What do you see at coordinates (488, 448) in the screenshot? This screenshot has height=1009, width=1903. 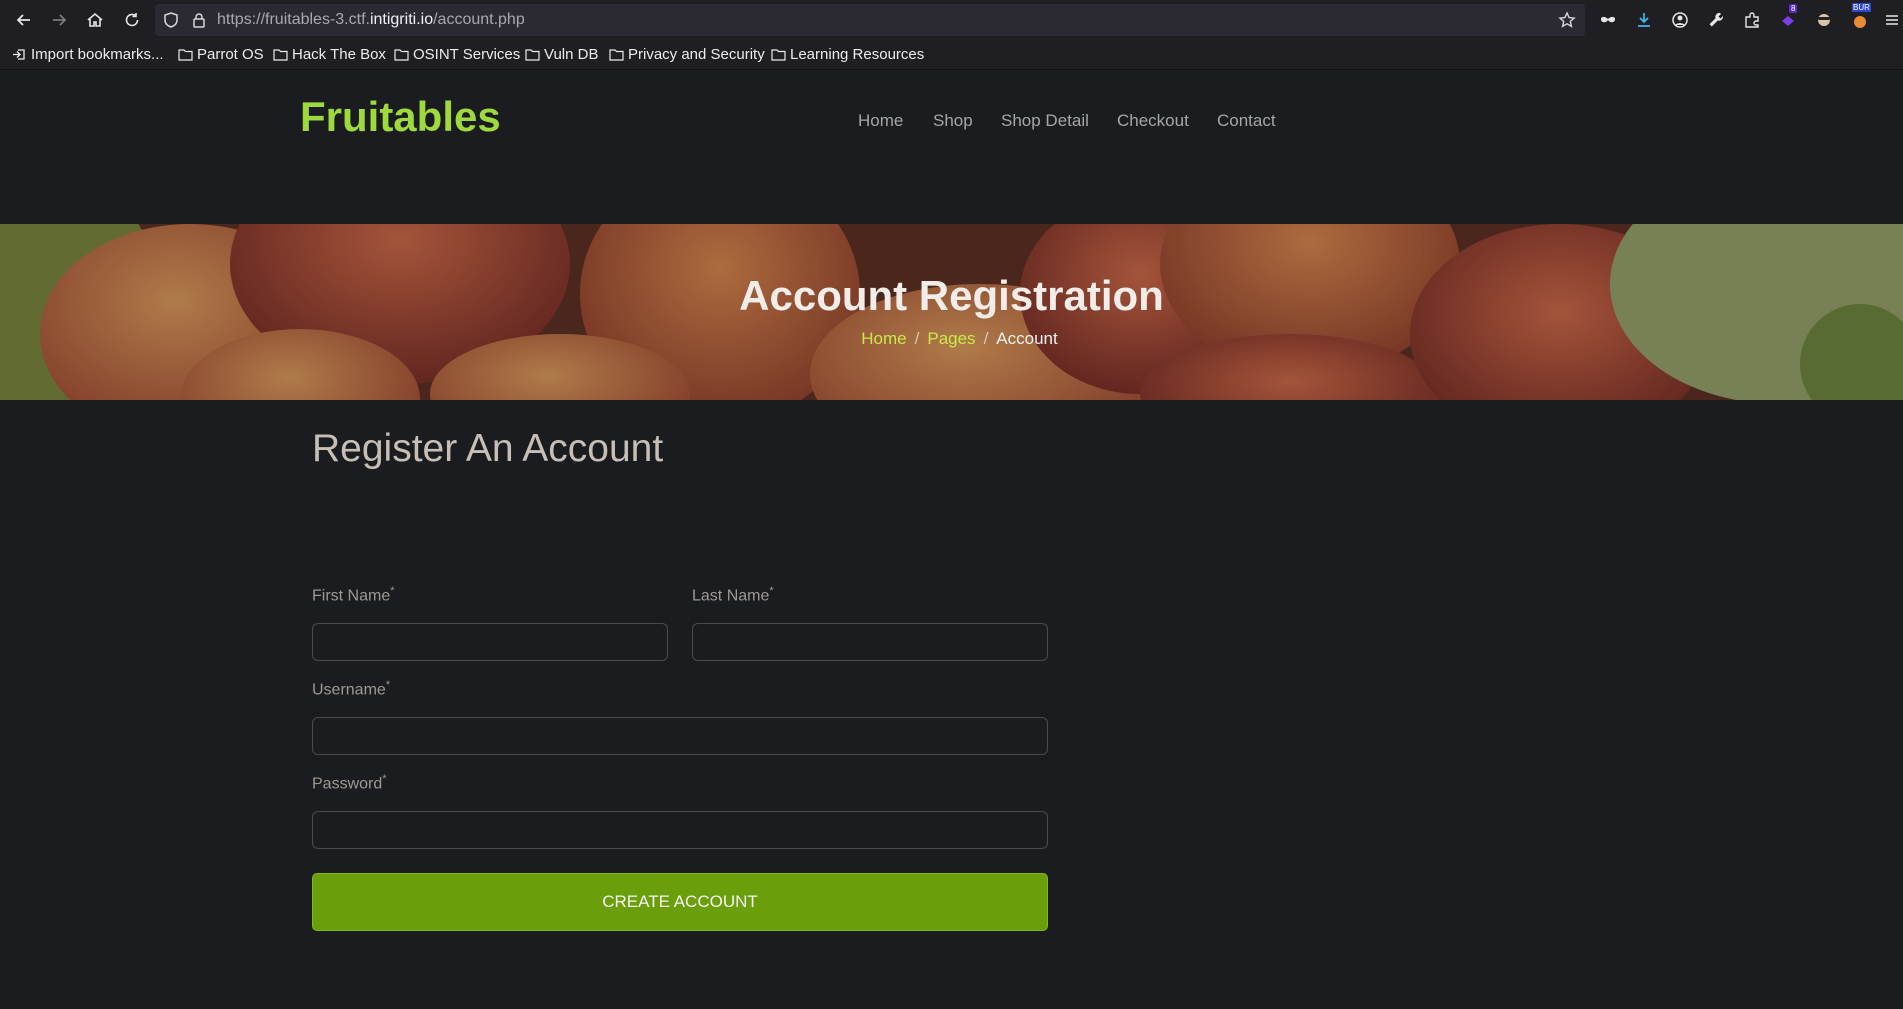 I see `form-heading: Register An Account` at bounding box center [488, 448].